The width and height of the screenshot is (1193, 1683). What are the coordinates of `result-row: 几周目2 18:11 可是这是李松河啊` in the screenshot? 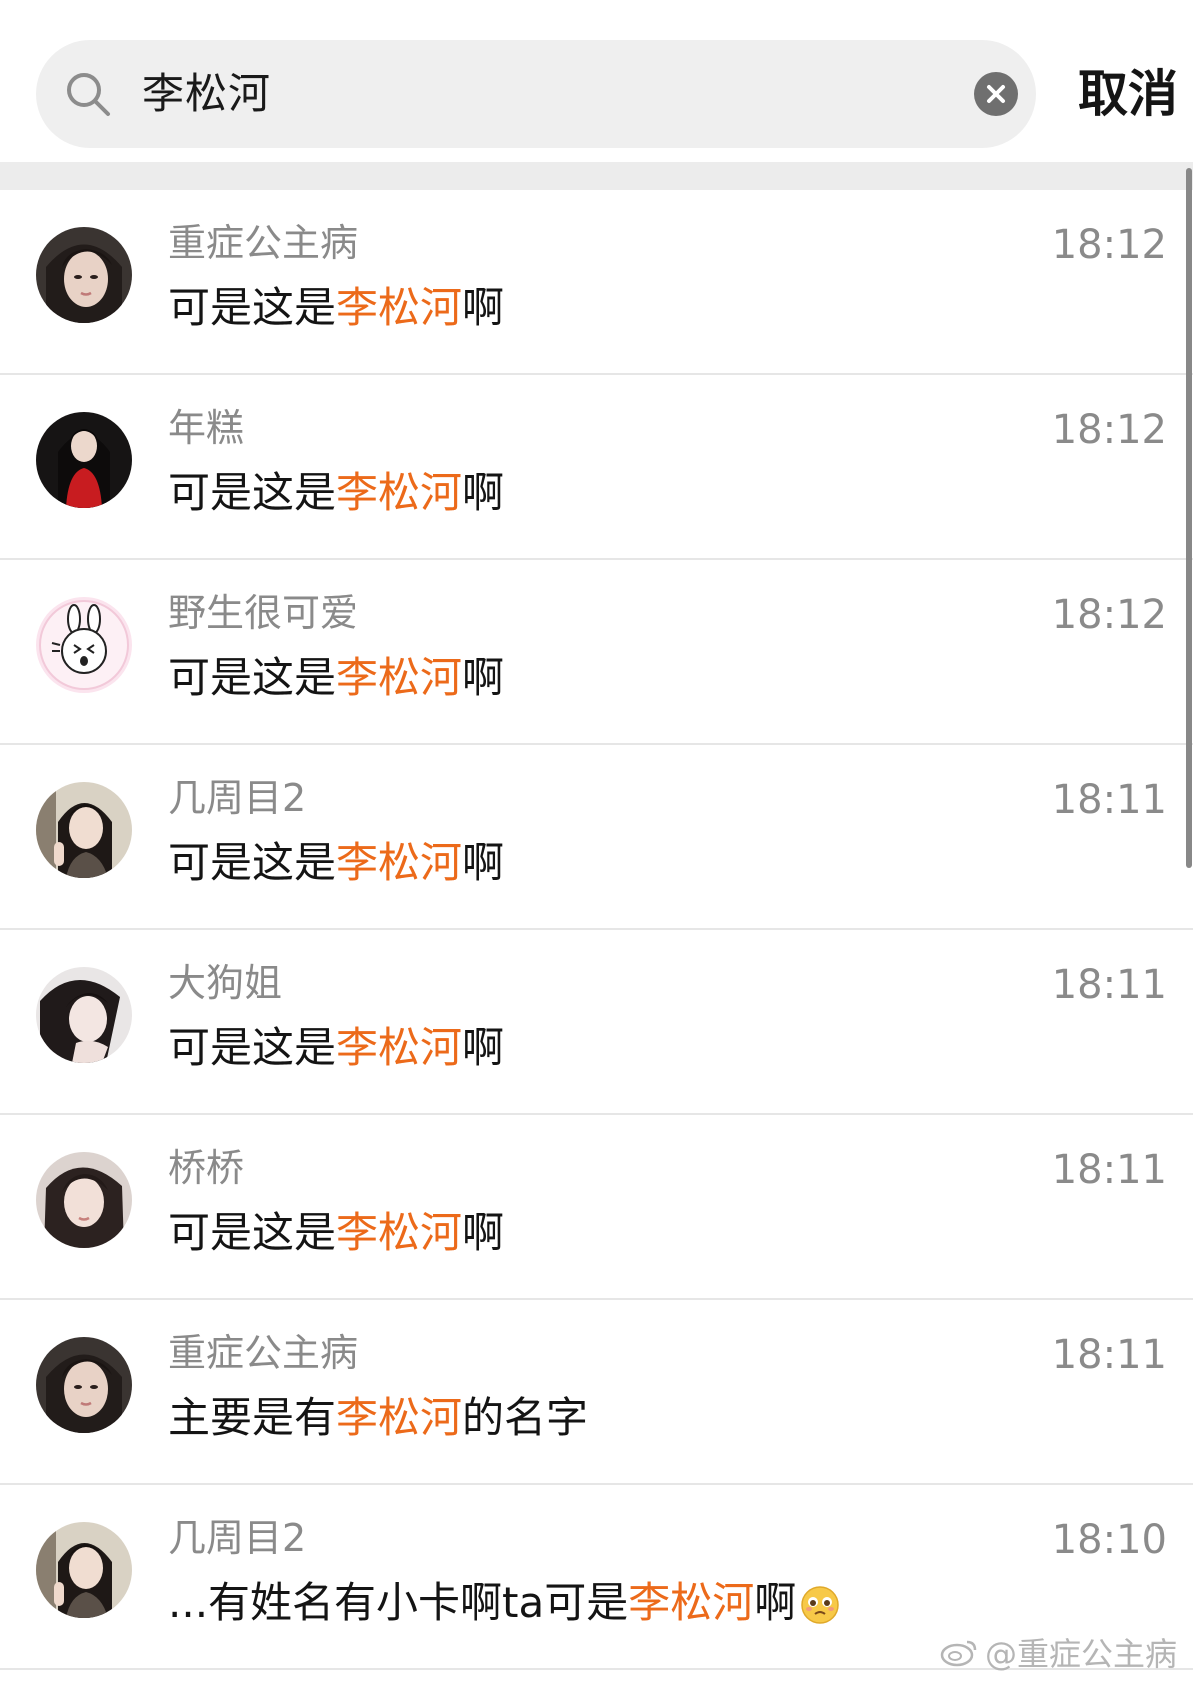 It's located at (596, 837).